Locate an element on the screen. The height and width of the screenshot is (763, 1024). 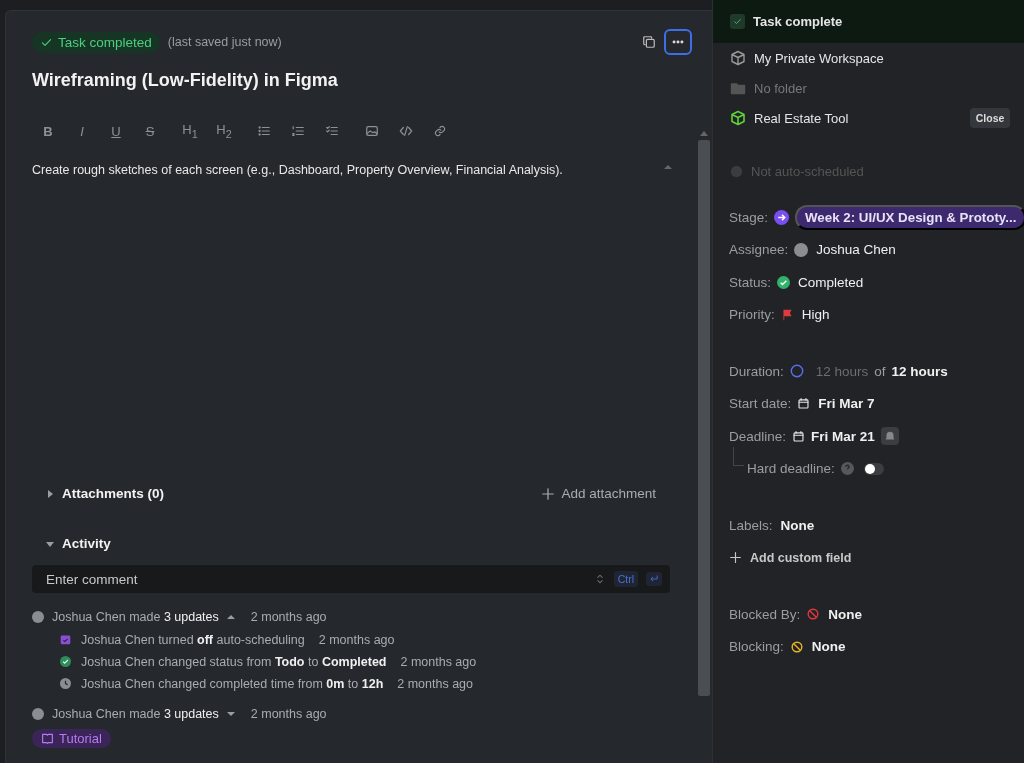
location-label: Real Estate Tool is located at coordinates (801, 118).